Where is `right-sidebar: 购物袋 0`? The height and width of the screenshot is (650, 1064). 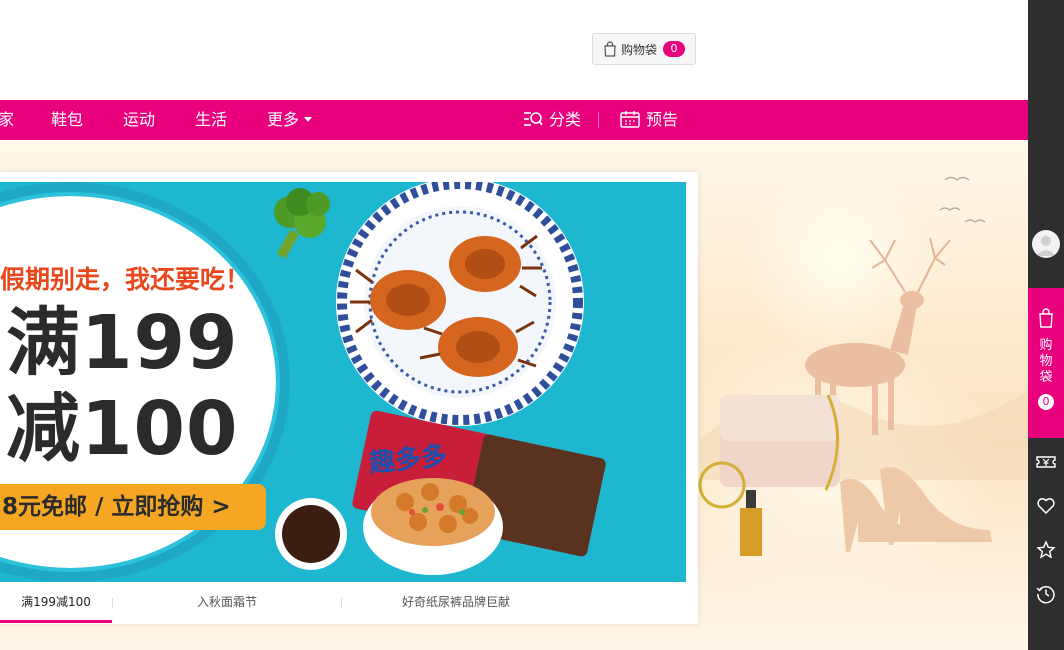 right-sidebar: 购物袋 0 is located at coordinates (1046, 325).